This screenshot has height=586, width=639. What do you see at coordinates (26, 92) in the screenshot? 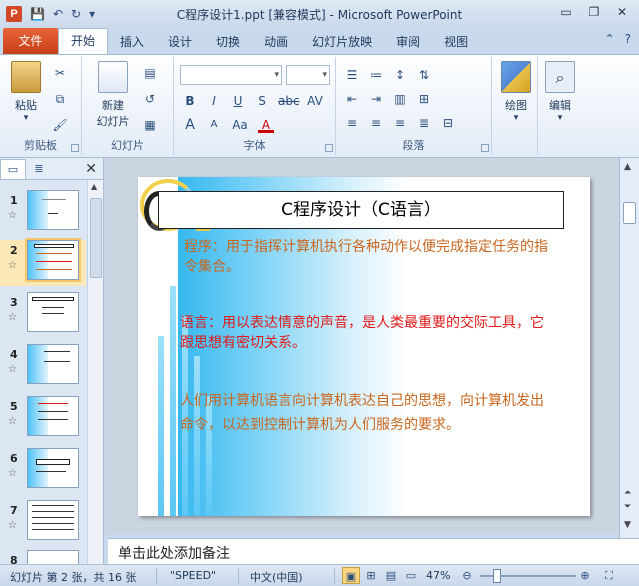
I see `paste-button: 粘贴 ▾` at bounding box center [26, 92].